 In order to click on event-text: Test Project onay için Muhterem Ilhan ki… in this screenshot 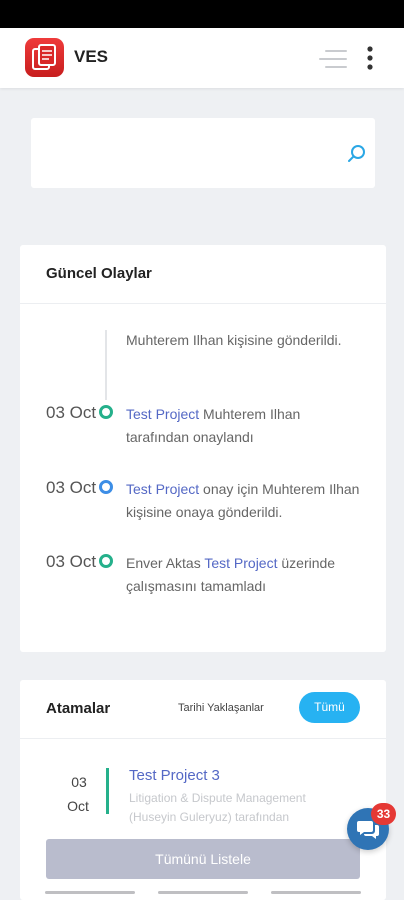, I will do `click(246, 501)`.